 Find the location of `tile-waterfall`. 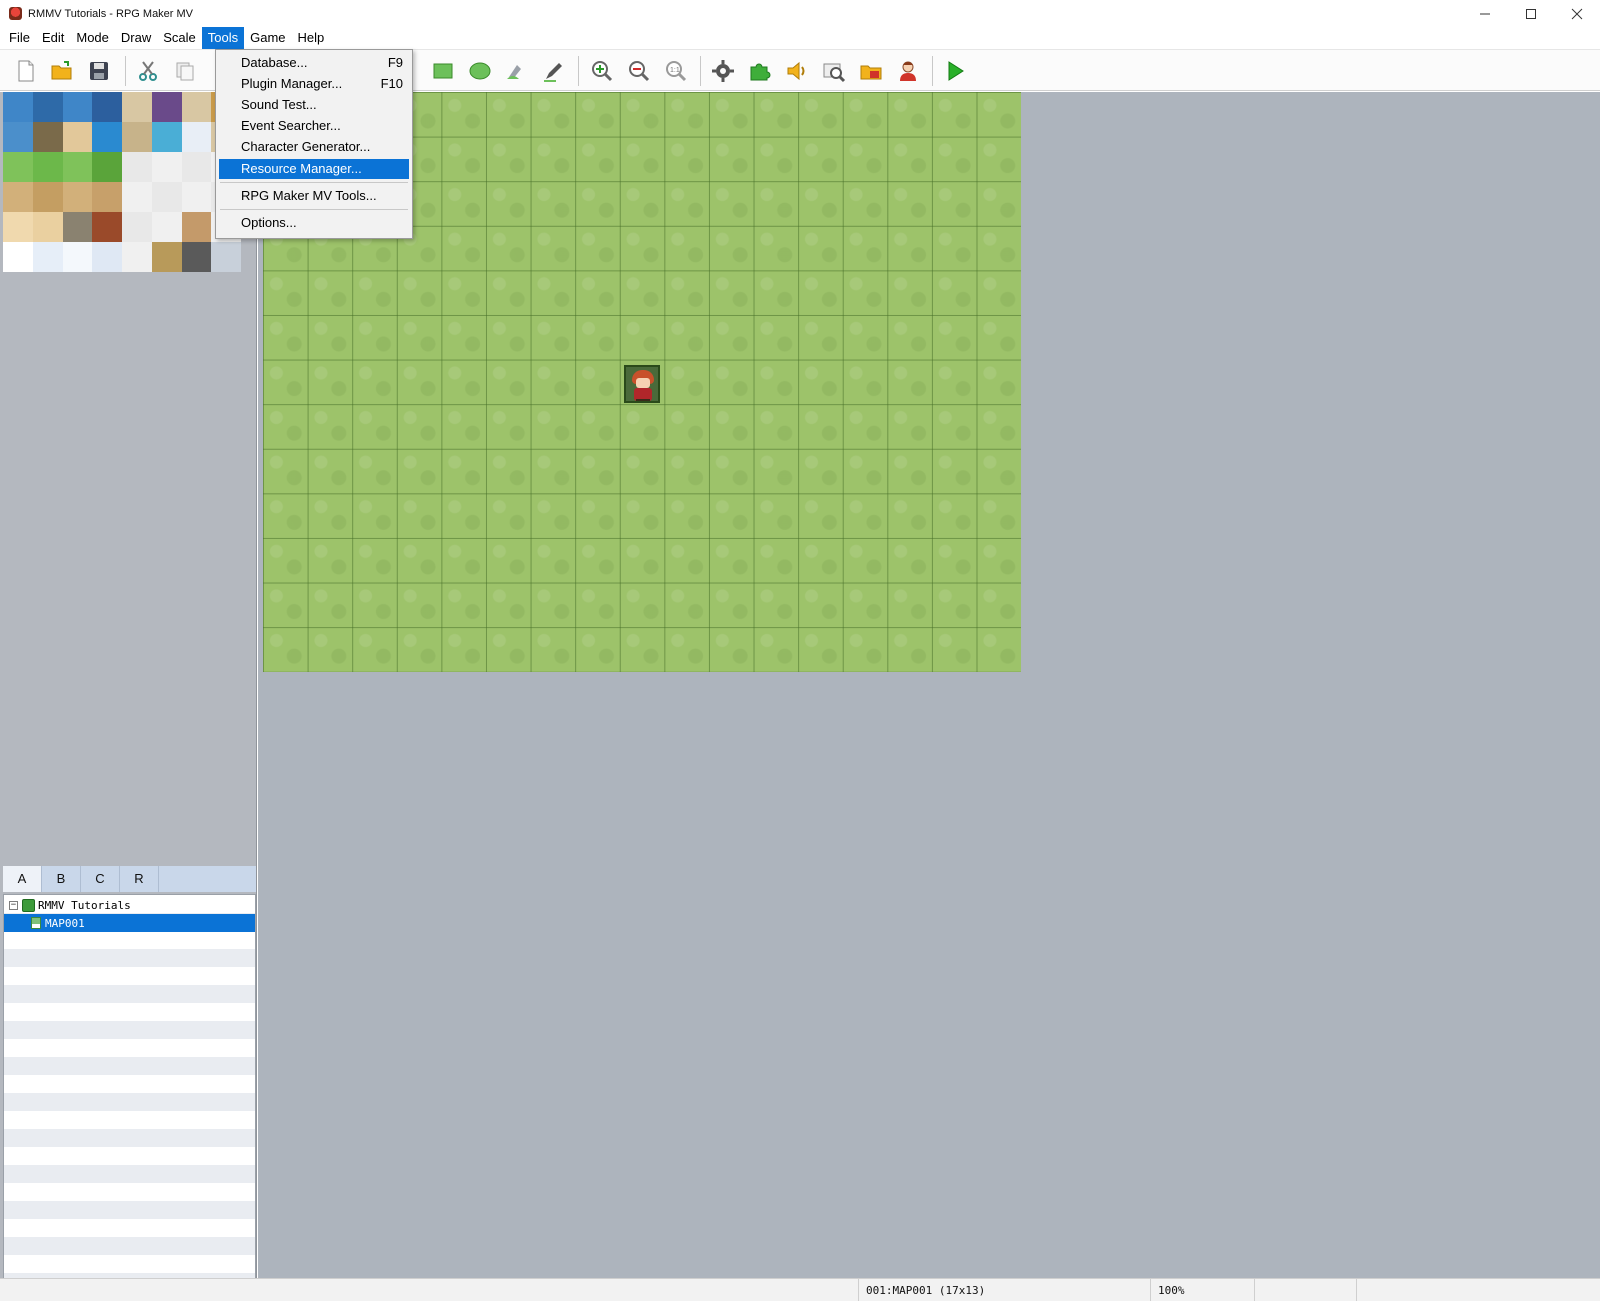

tile-waterfall is located at coordinates (166, 137).